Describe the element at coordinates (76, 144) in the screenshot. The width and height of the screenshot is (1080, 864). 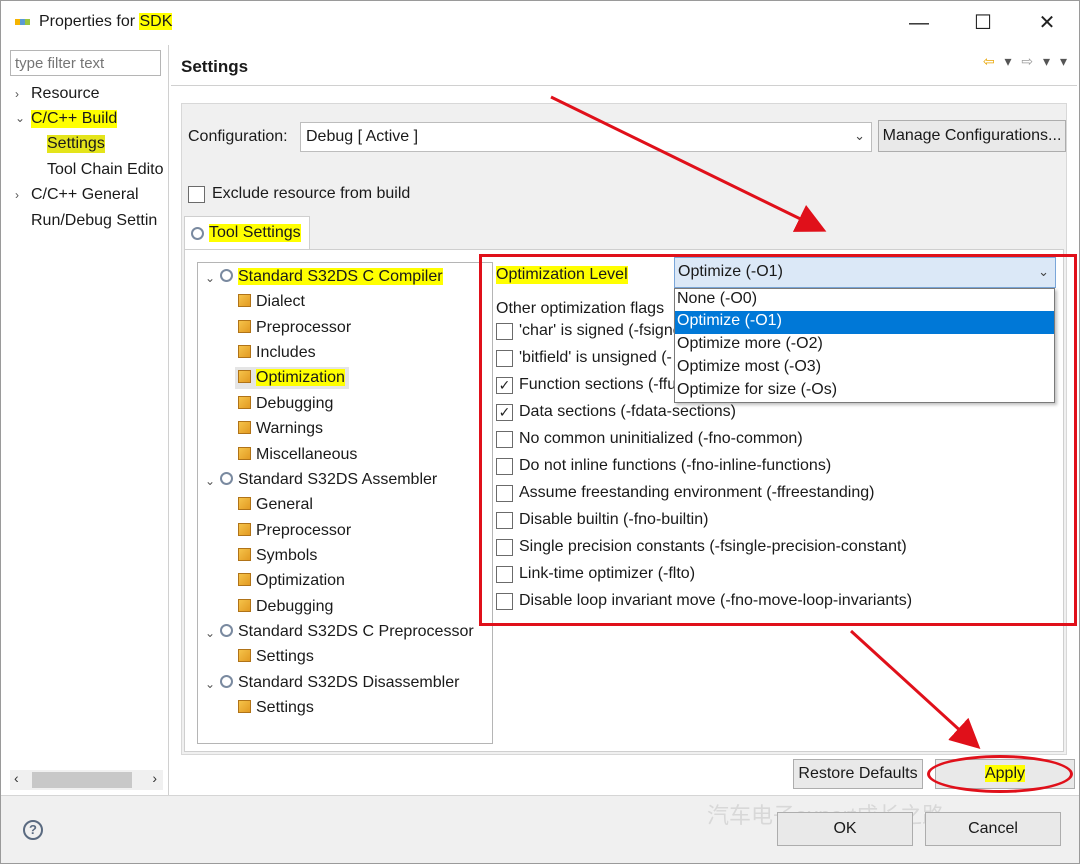
I see `nav-item-settings: Settings` at that location.